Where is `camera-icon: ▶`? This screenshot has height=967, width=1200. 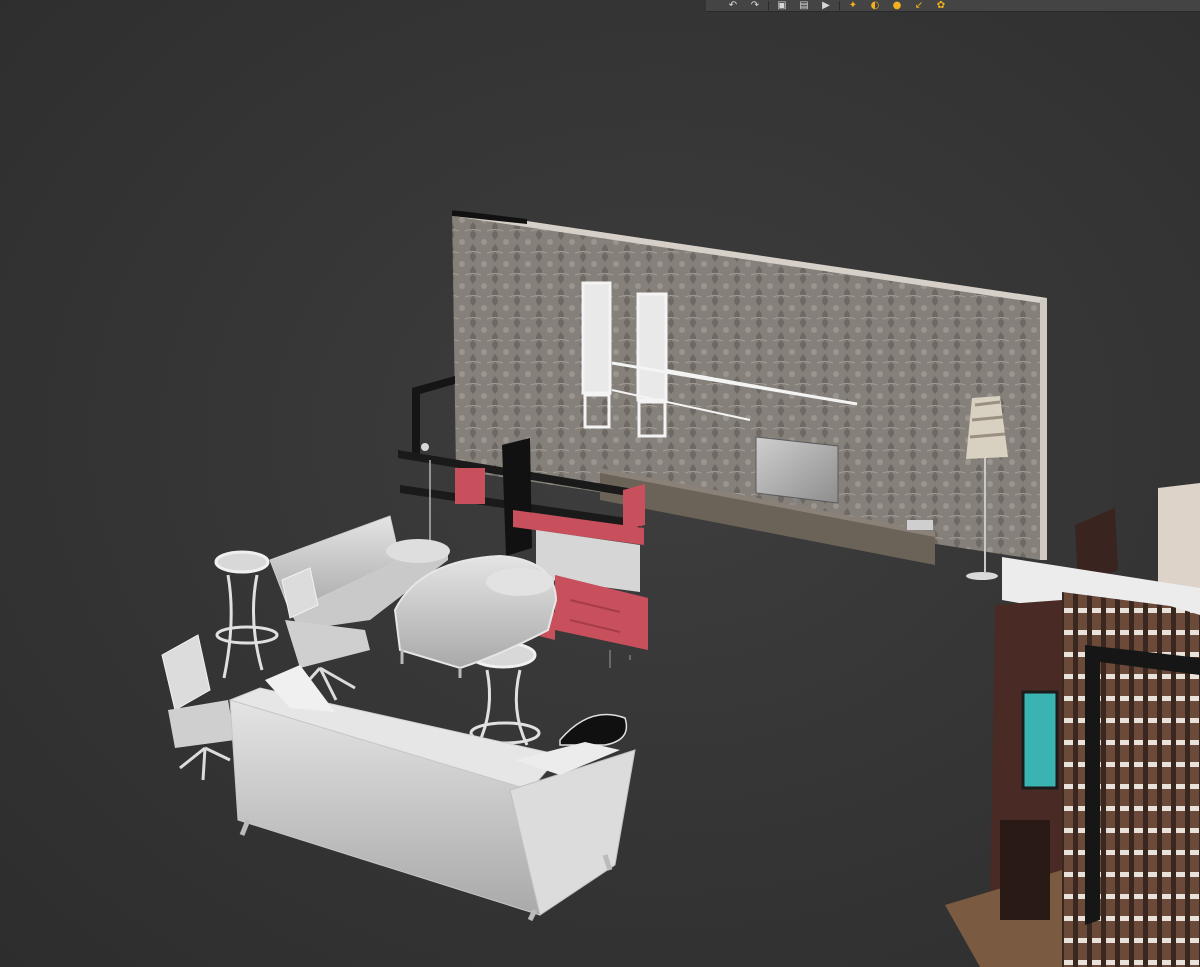 camera-icon: ▶ is located at coordinates (826, 5).